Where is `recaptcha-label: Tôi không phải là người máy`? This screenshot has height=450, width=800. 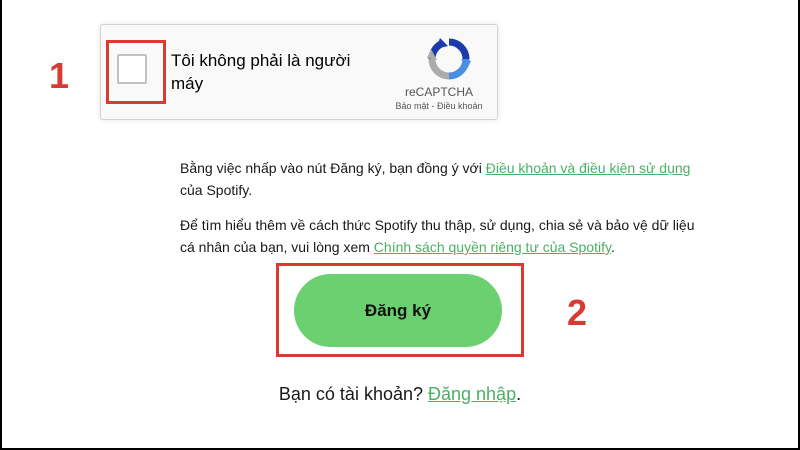 recaptcha-label: Tôi không phải là người máy is located at coordinates (261, 72).